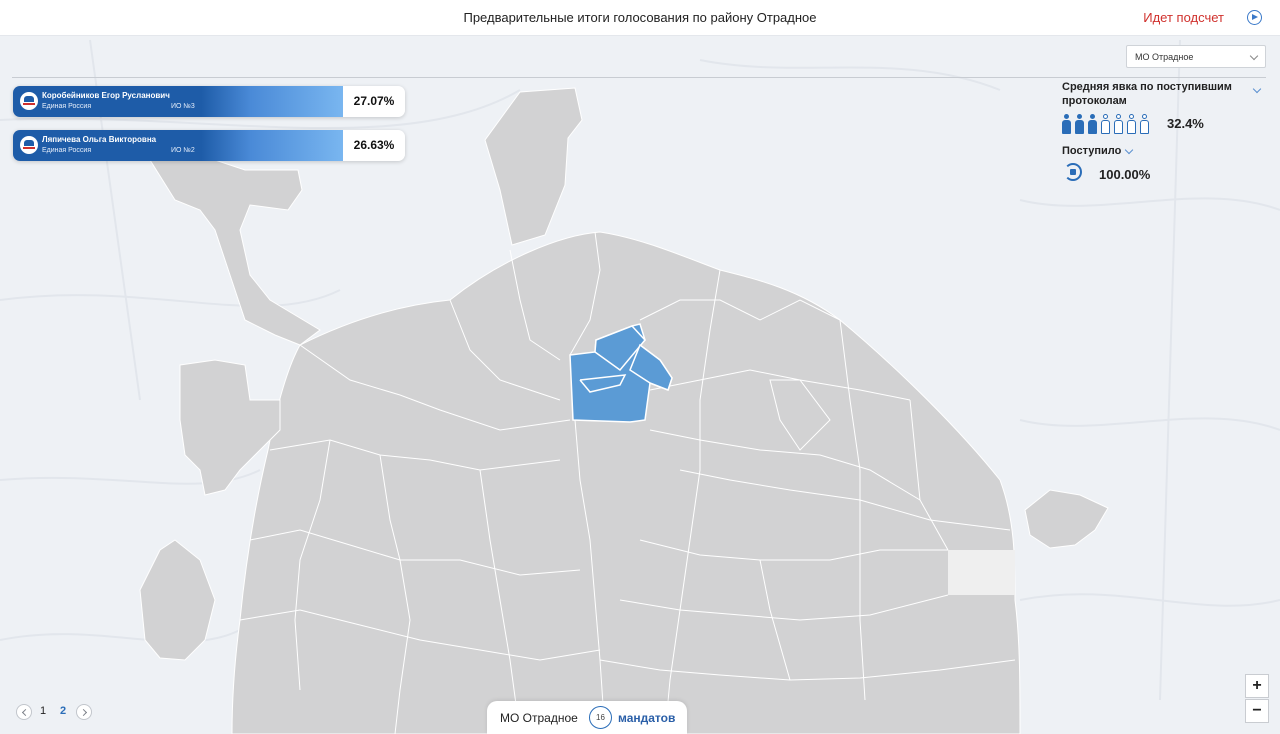 The height and width of the screenshot is (734, 1280). Describe the element at coordinates (106, 95) in the screenshot. I see `candidate-name: Коробейников Егор Русланович` at that location.